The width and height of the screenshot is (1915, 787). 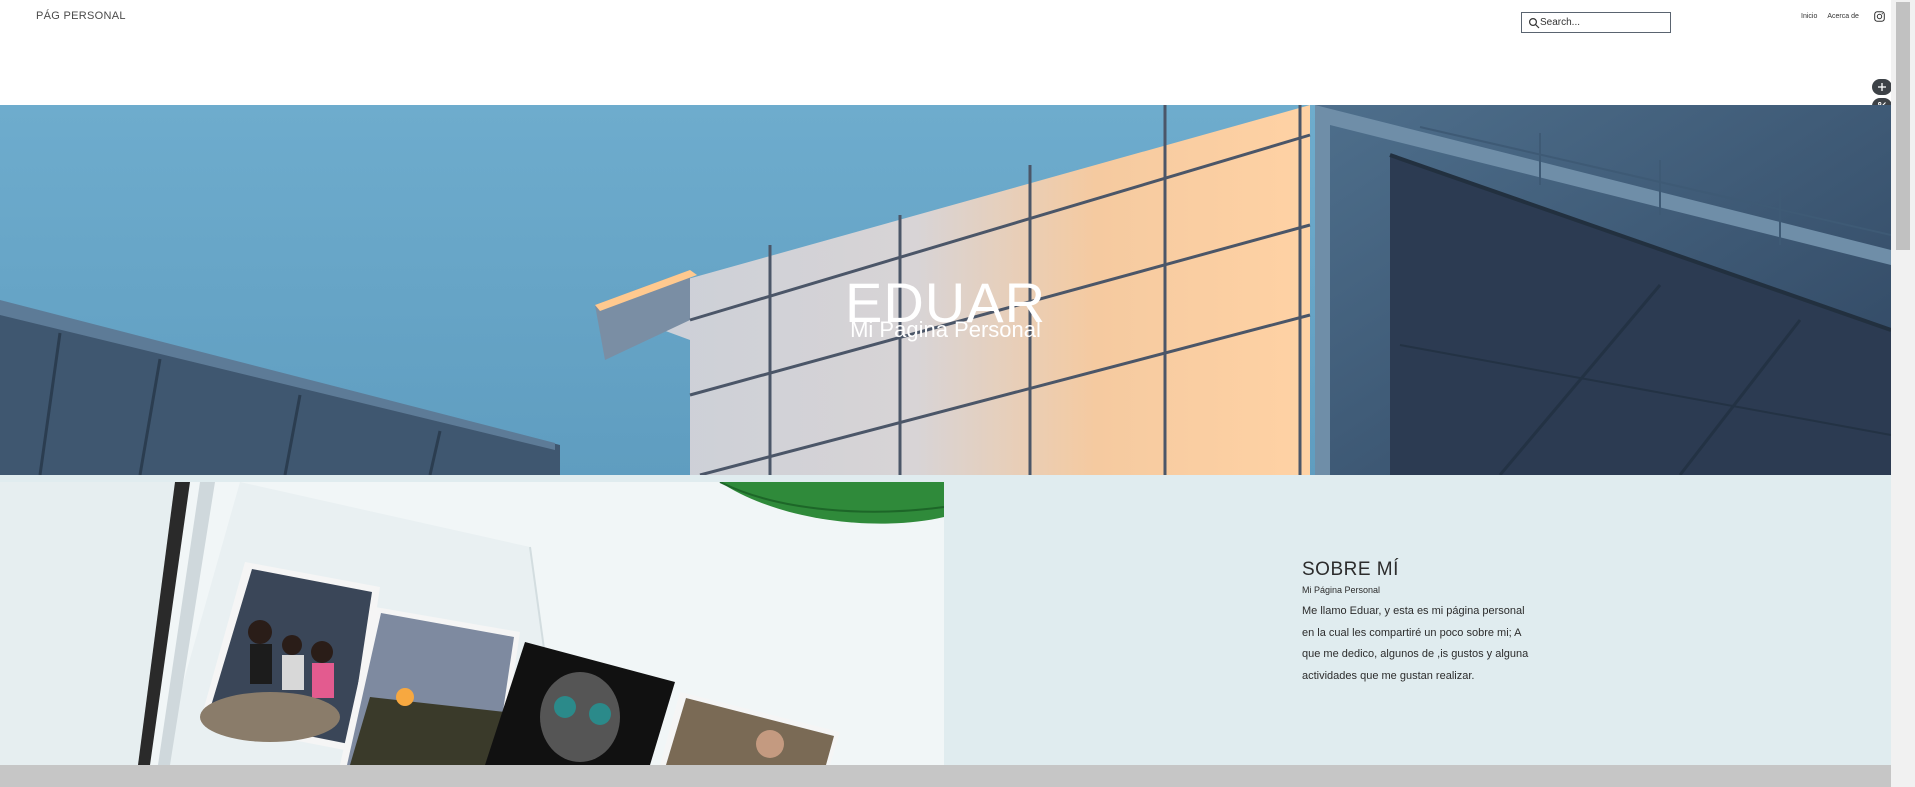 I want to click on search-box, so click(x=1596, y=22).